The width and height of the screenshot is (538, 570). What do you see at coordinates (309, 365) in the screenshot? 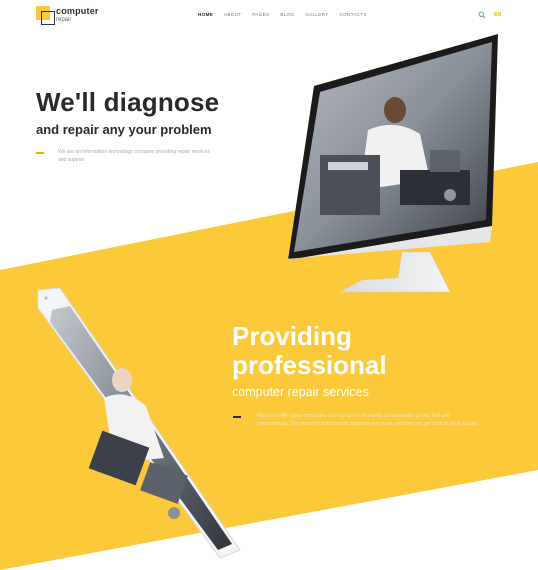
I see `services-title-line2: professional` at bounding box center [309, 365].